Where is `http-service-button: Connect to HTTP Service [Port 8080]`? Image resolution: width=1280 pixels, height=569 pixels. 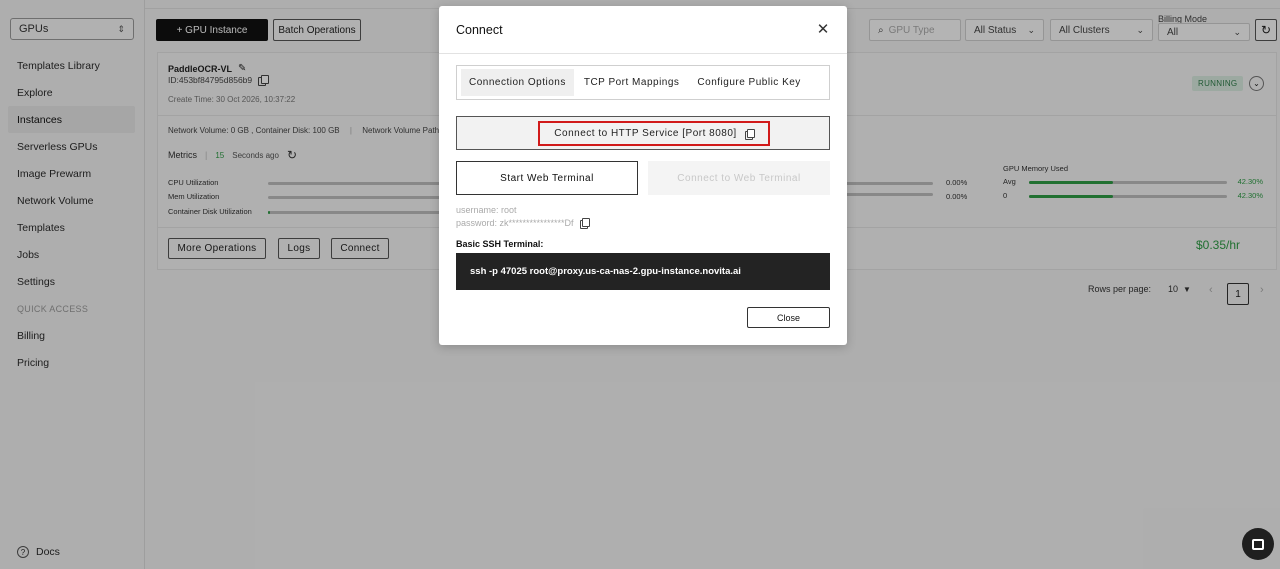
http-service-button: Connect to HTTP Service [Port 8080] is located at coordinates (643, 133).